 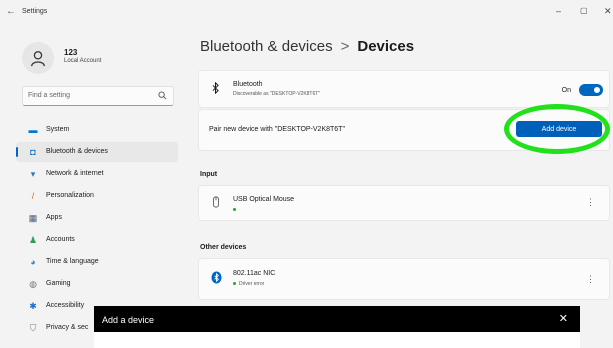 I want to click on add-device-dialog: Add a device ✕, so click(x=337, y=327).